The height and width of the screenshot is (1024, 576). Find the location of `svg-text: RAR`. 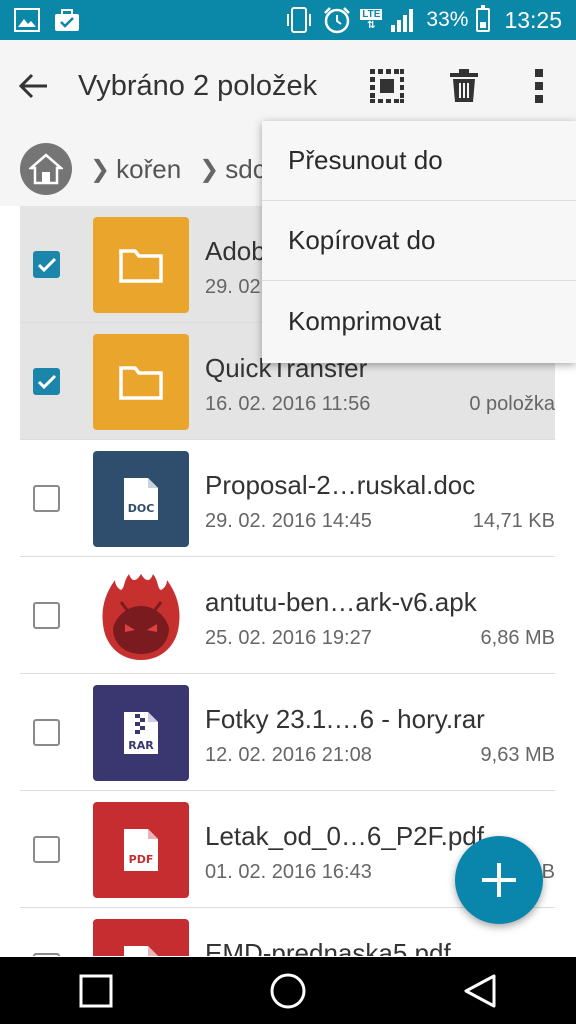

svg-text: RAR is located at coordinates (141, 745).